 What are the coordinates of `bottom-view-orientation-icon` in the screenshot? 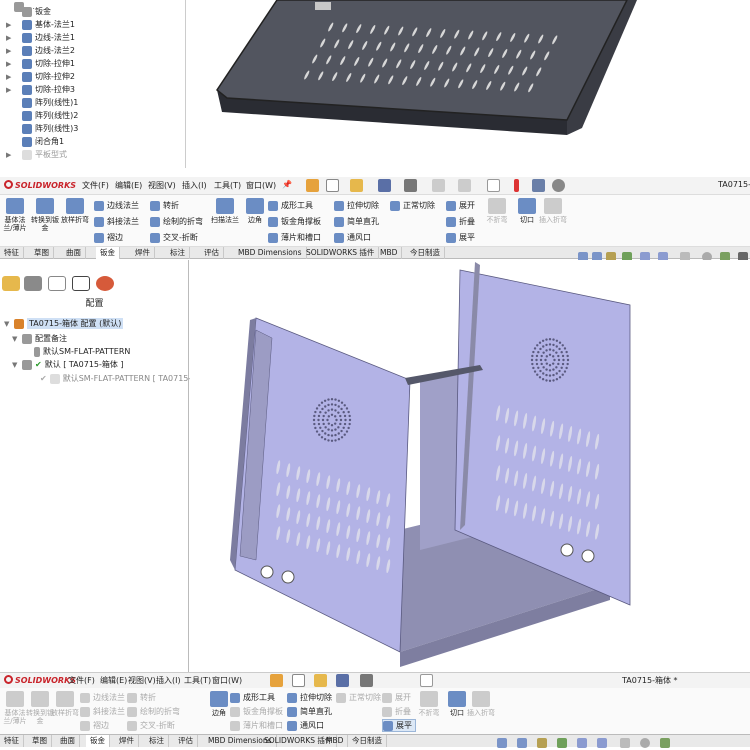 It's located at (582, 743).